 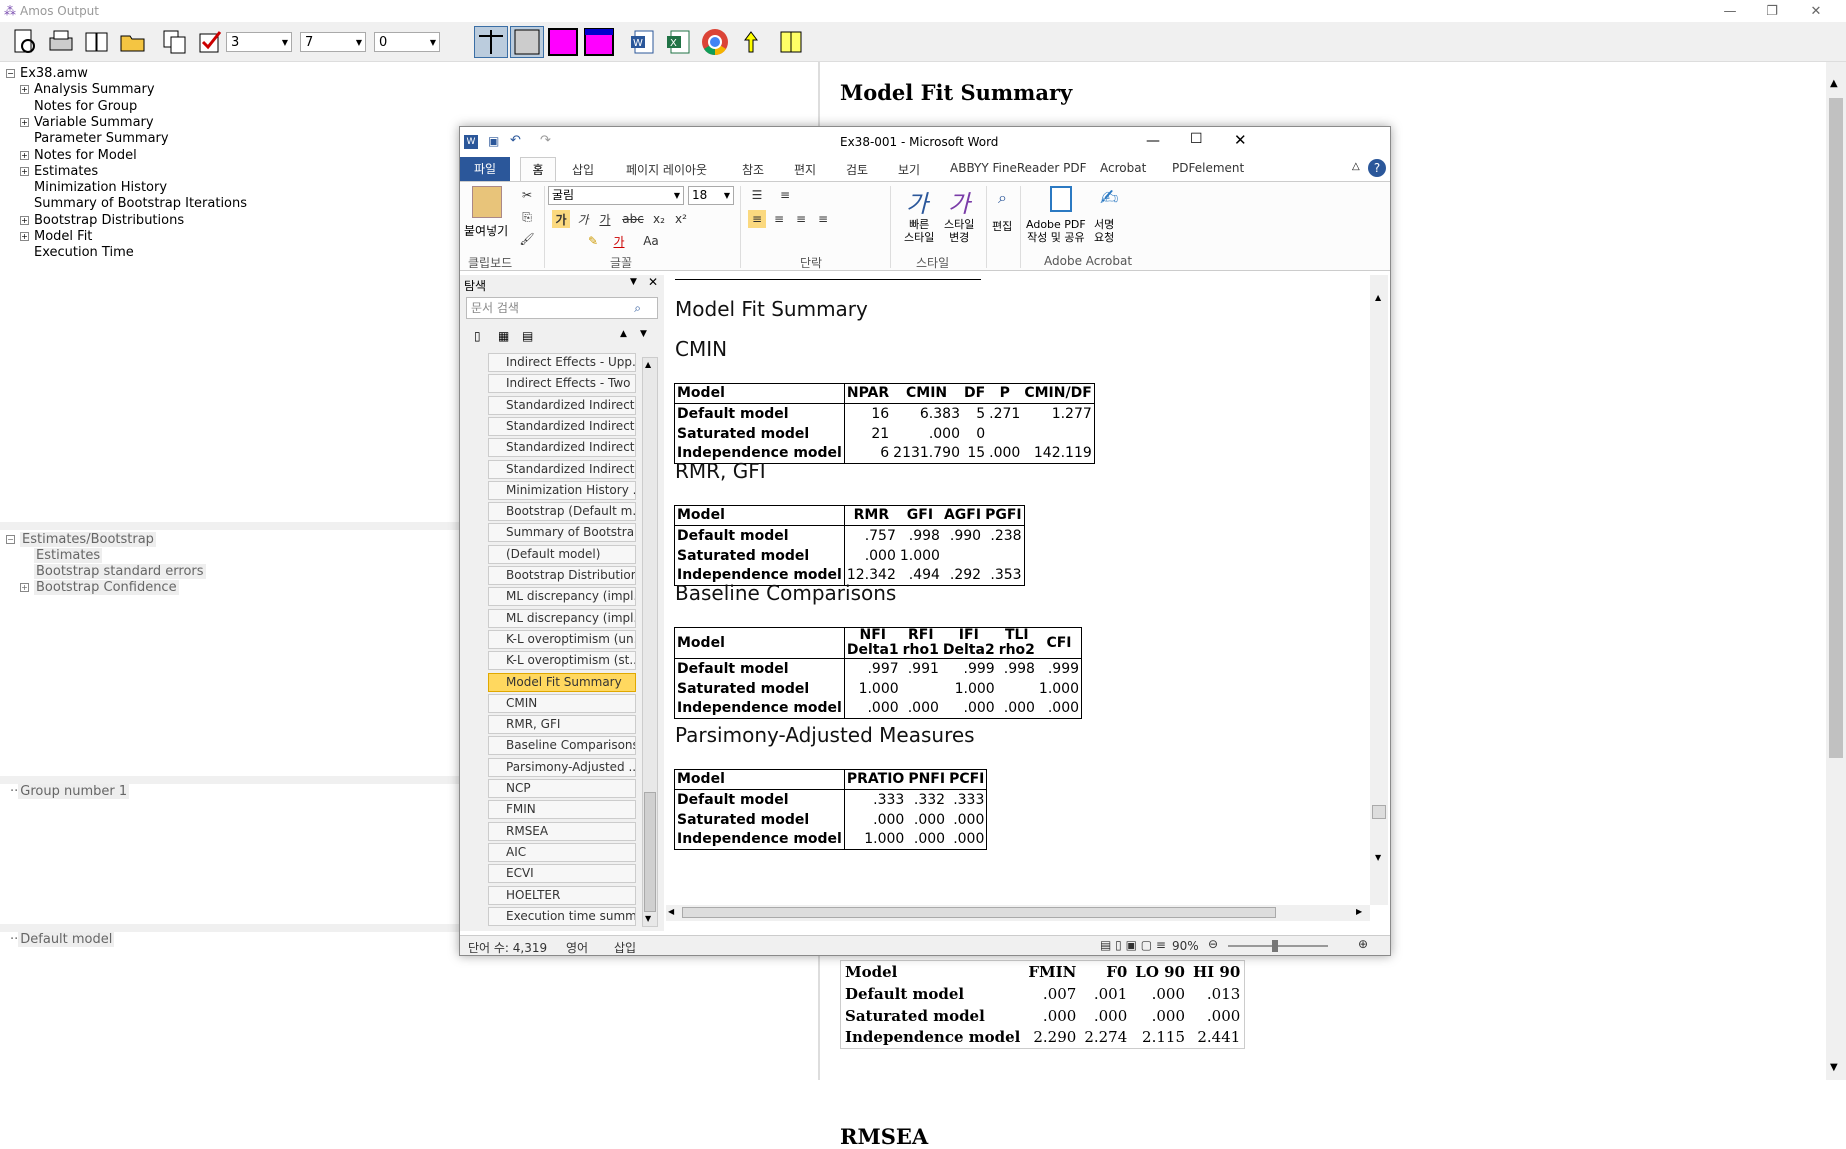 What do you see at coordinates (715, 42) in the screenshot?
I see `chrome-icon` at bounding box center [715, 42].